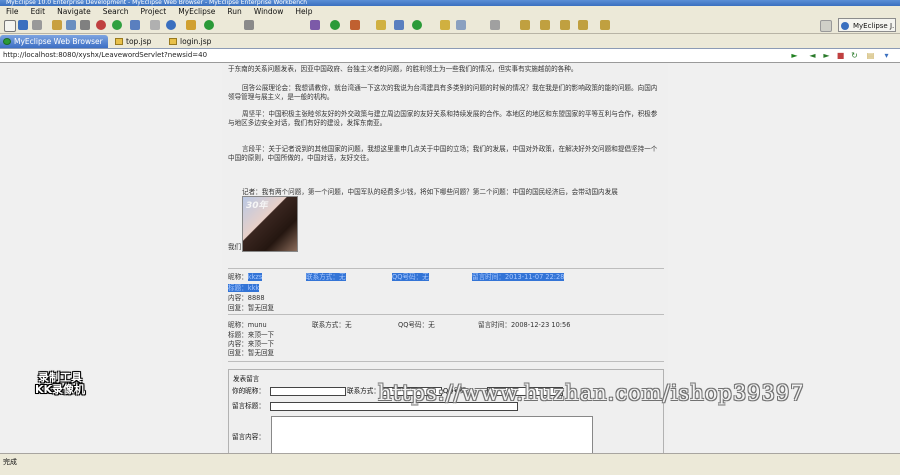  What do you see at coordinates (315, 25) in the screenshot?
I see `debug-icon` at bounding box center [315, 25].